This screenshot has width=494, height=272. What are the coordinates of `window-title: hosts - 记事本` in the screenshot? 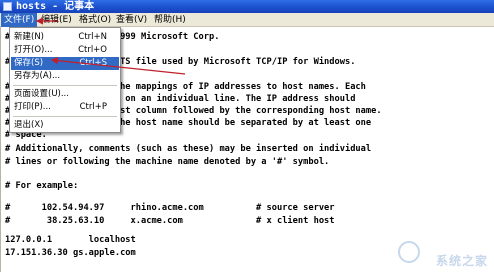 It's located at (55, 6).